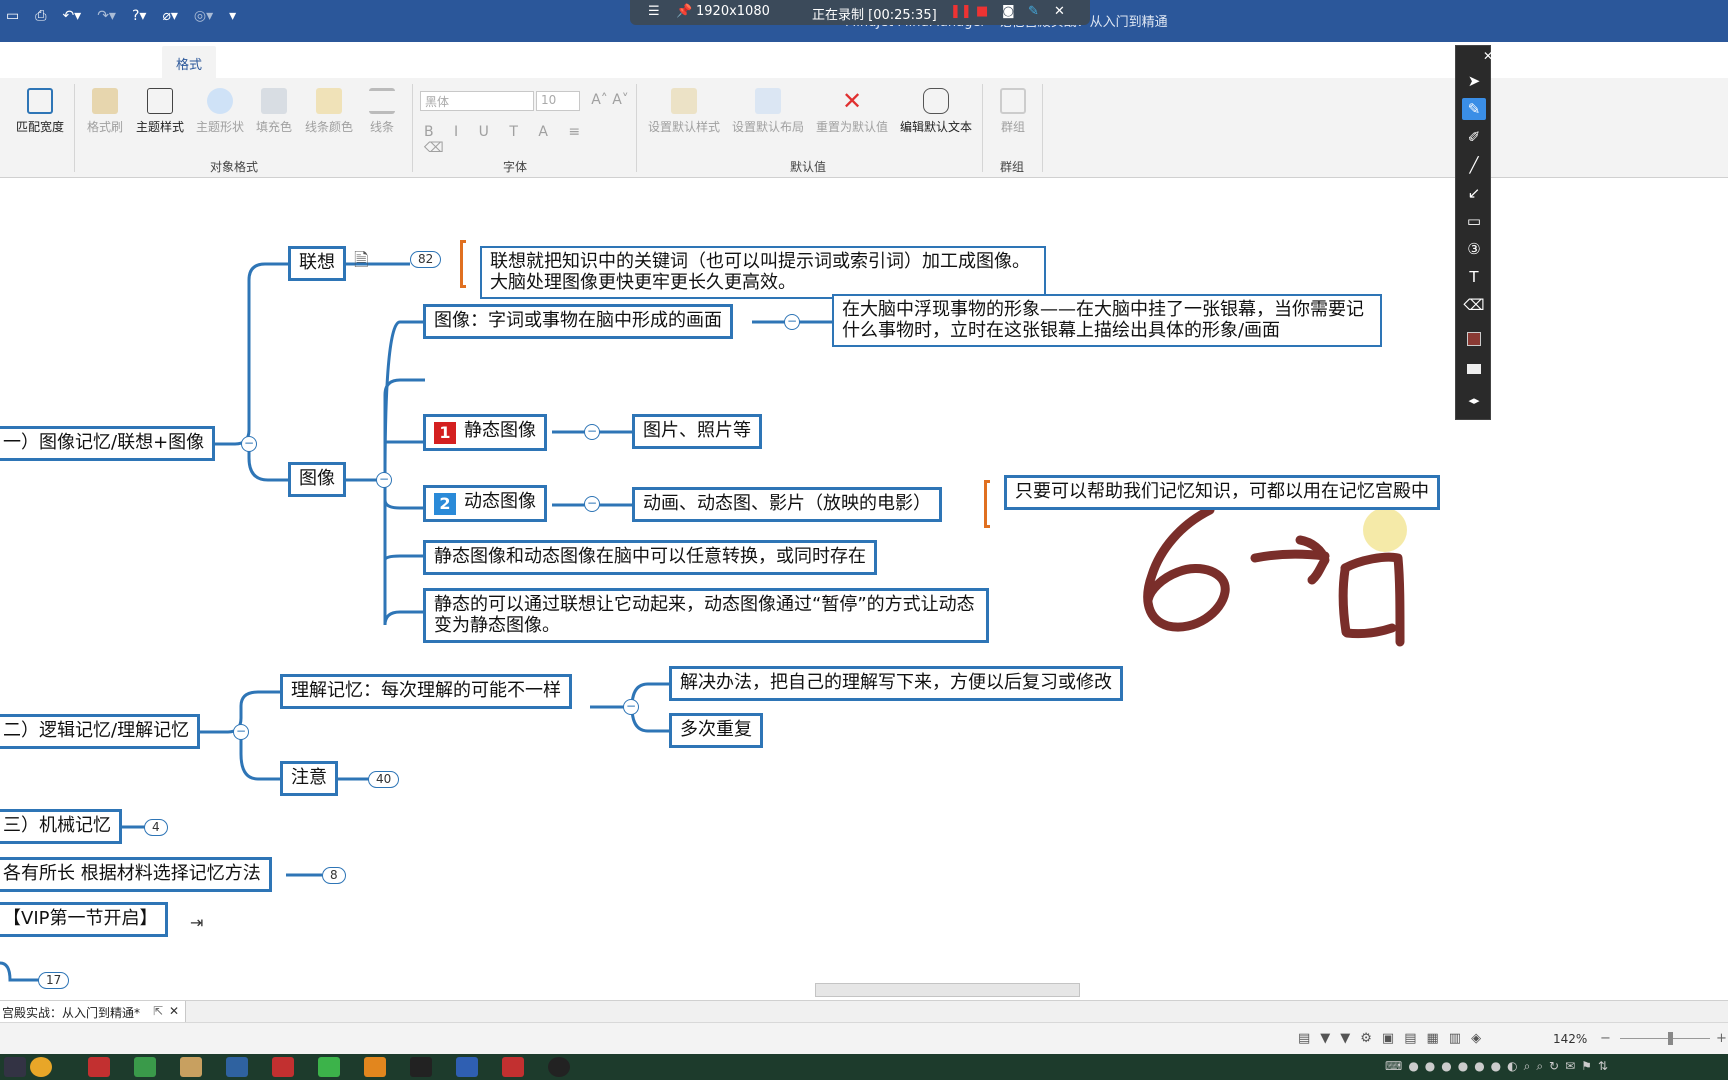  Describe the element at coordinates (706, 616) in the screenshot. I see `topic-pause: 静态的可以通过联想让它动起来，动态图像通过“暂停”的方式让动态变为静态图像。` at that location.